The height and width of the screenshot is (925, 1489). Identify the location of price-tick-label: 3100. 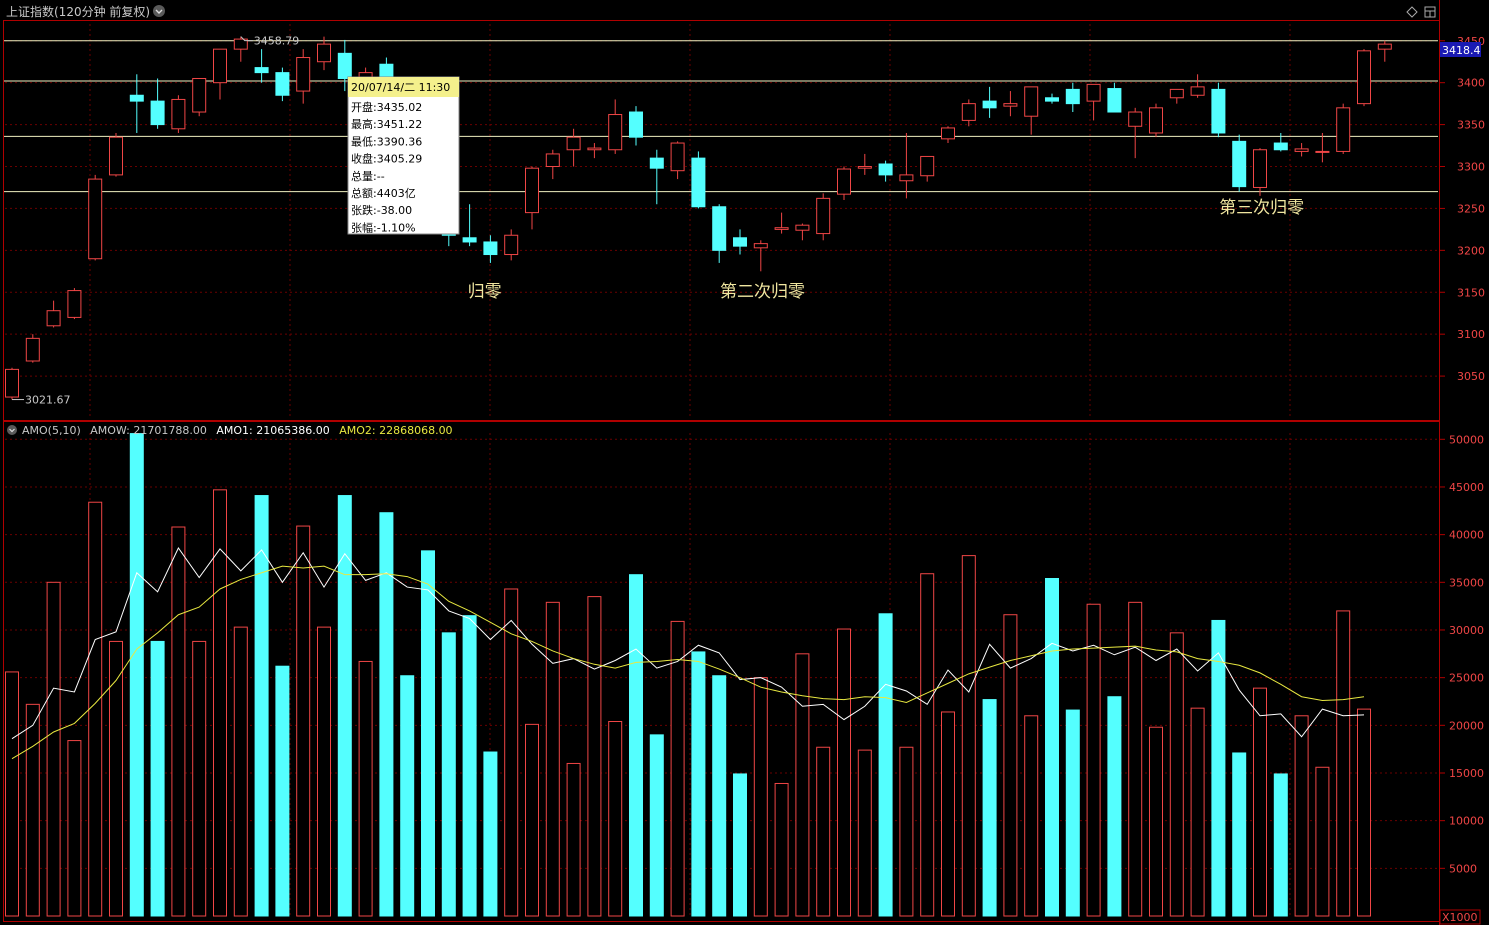
(1471, 334).